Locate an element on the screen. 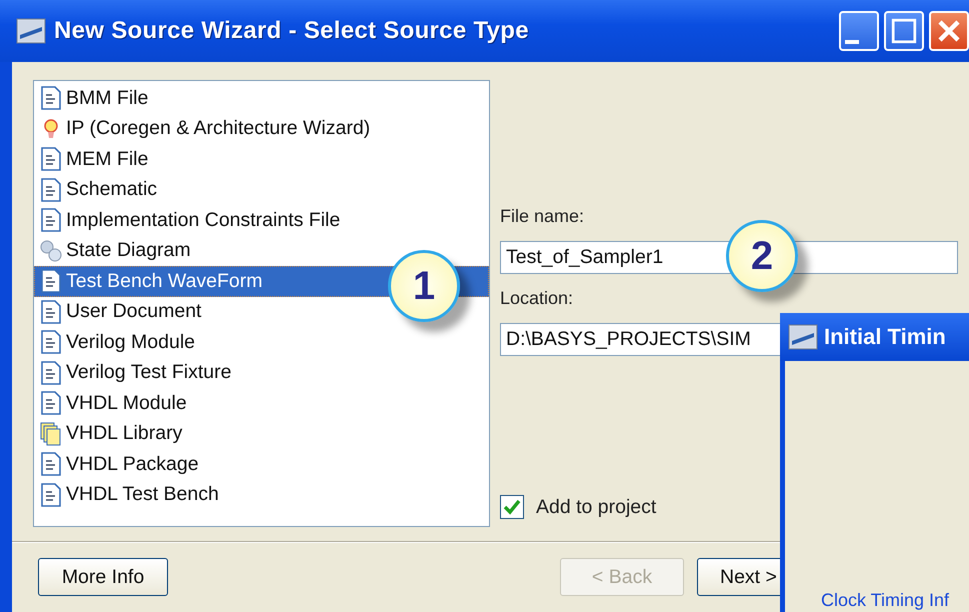 This screenshot has height=612, width=969. field-label: Location: is located at coordinates (537, 298).